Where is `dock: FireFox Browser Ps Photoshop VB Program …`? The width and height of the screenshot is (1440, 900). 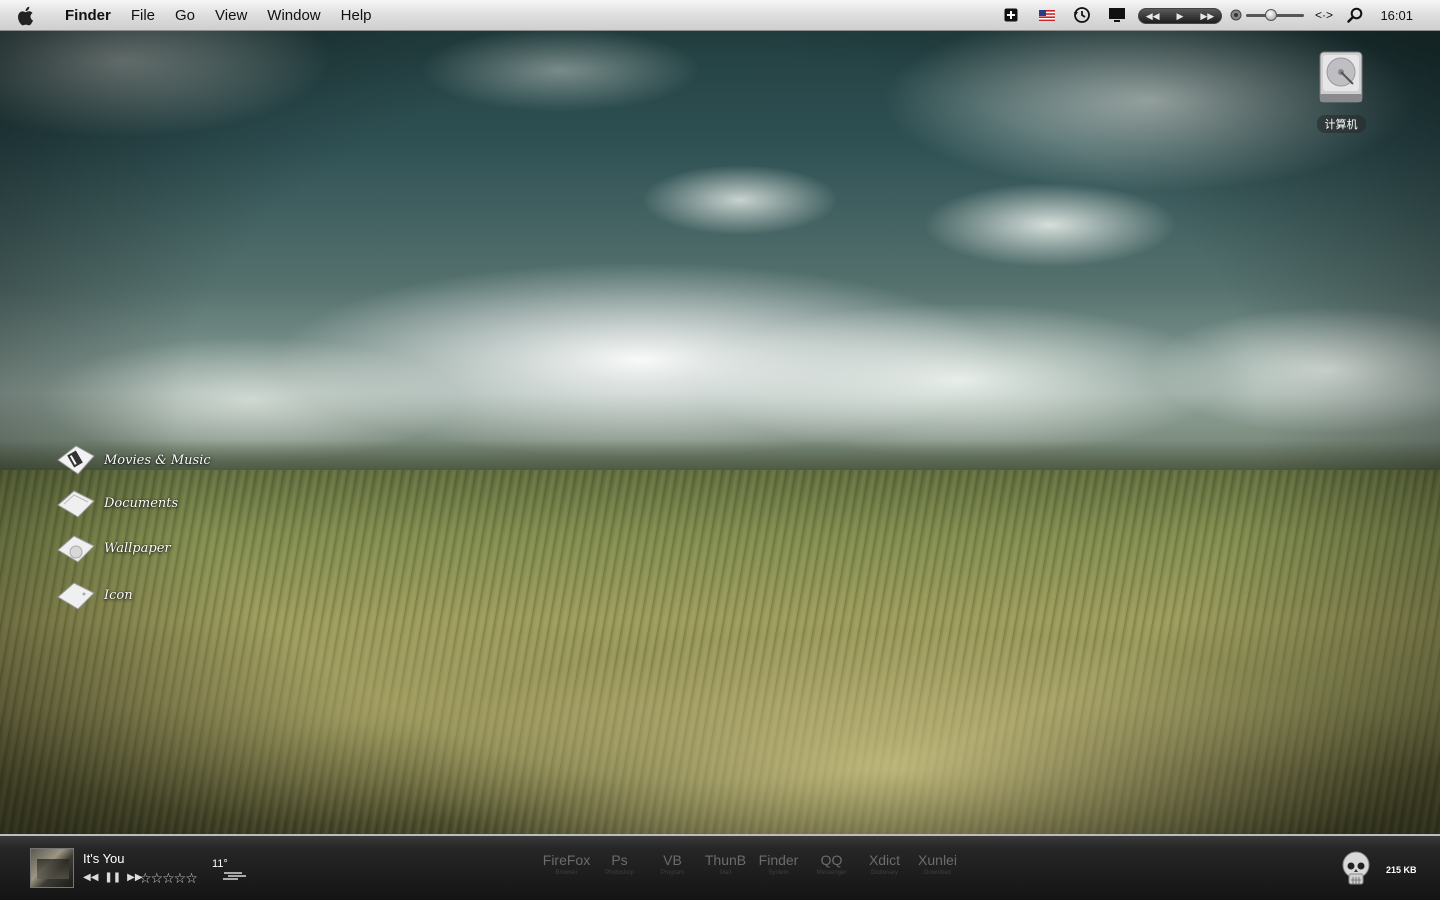
dock: FireFox Browser Ps Photoshop VB Program … is located at coordinates (752, 865).